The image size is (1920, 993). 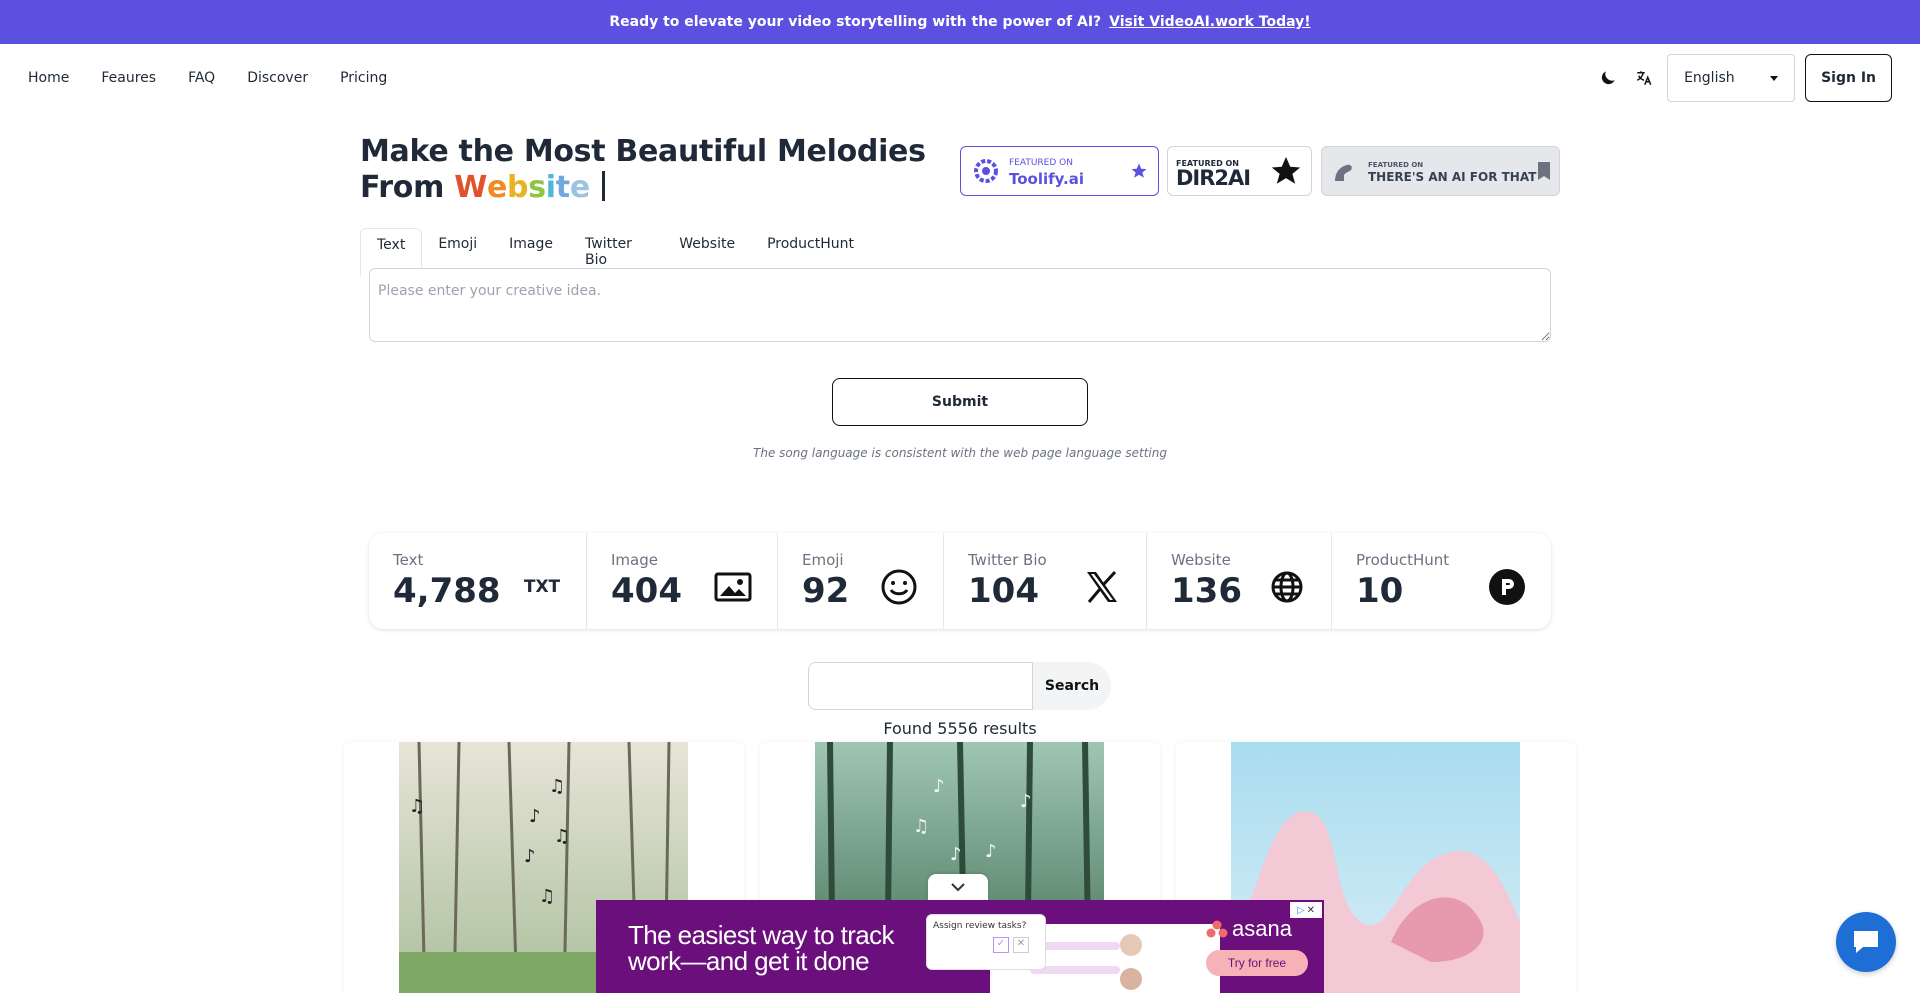 What do you see at coordinates (1306, 910) in the screenshot?
I see `ad-controls: ▷ ✕` at bounding box center [1306, 910].